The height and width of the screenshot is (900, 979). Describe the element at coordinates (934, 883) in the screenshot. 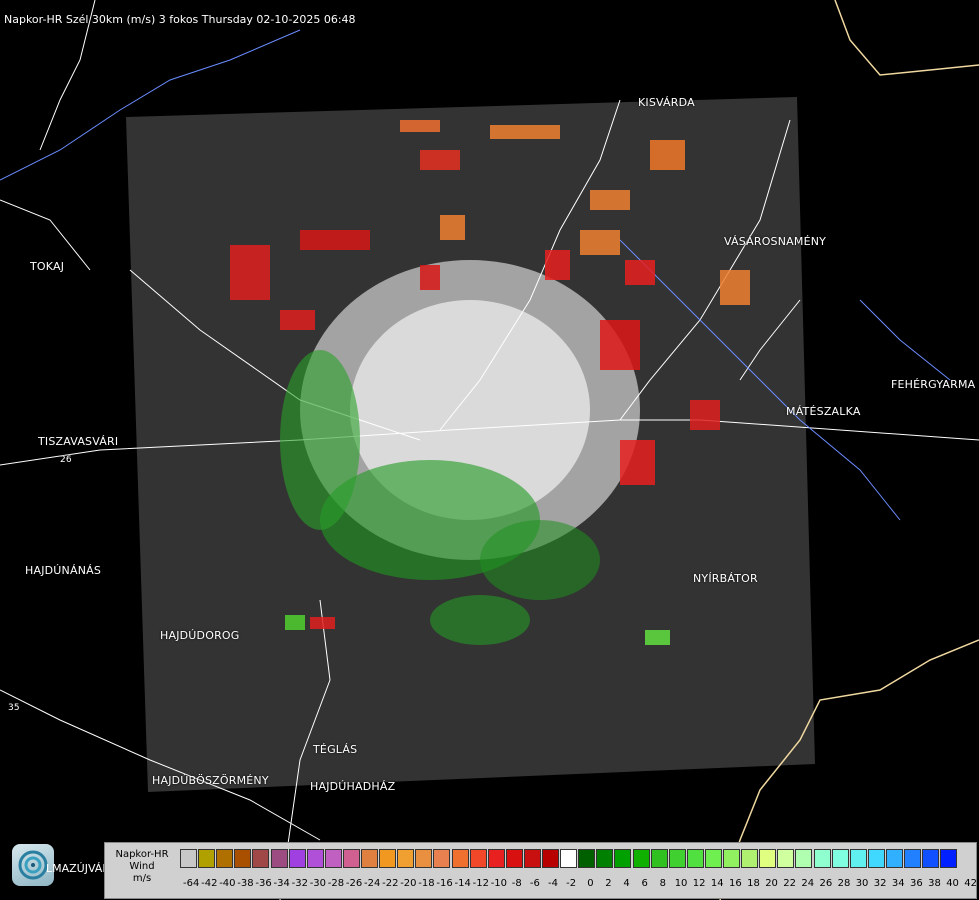

I see `legend-tick-label: 38` at that location.